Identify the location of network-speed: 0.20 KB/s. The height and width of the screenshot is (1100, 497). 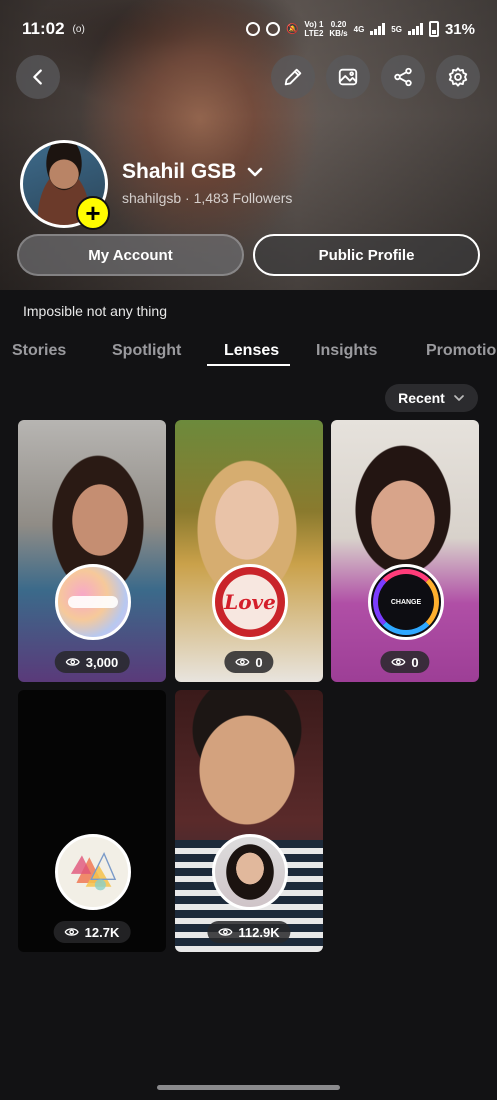
(338, 29).